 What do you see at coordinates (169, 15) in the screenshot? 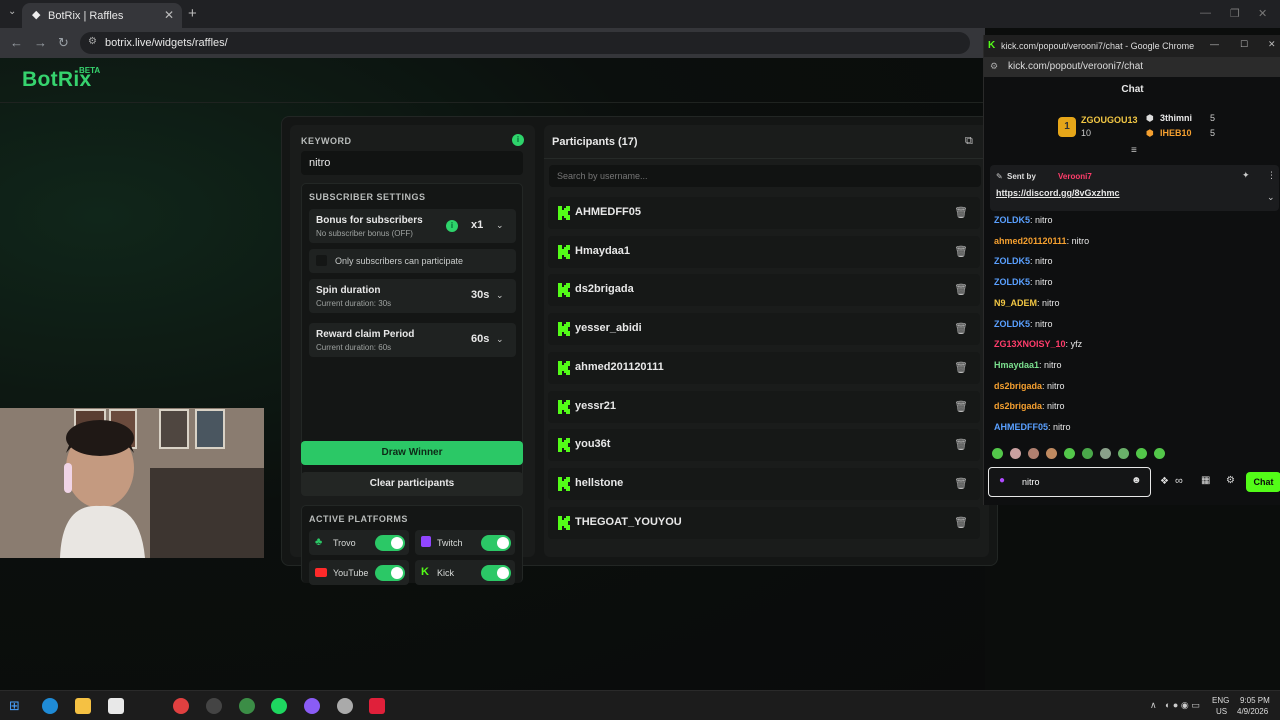
I see `close-tab-icon: ✕` at bounding box center [169, 15].